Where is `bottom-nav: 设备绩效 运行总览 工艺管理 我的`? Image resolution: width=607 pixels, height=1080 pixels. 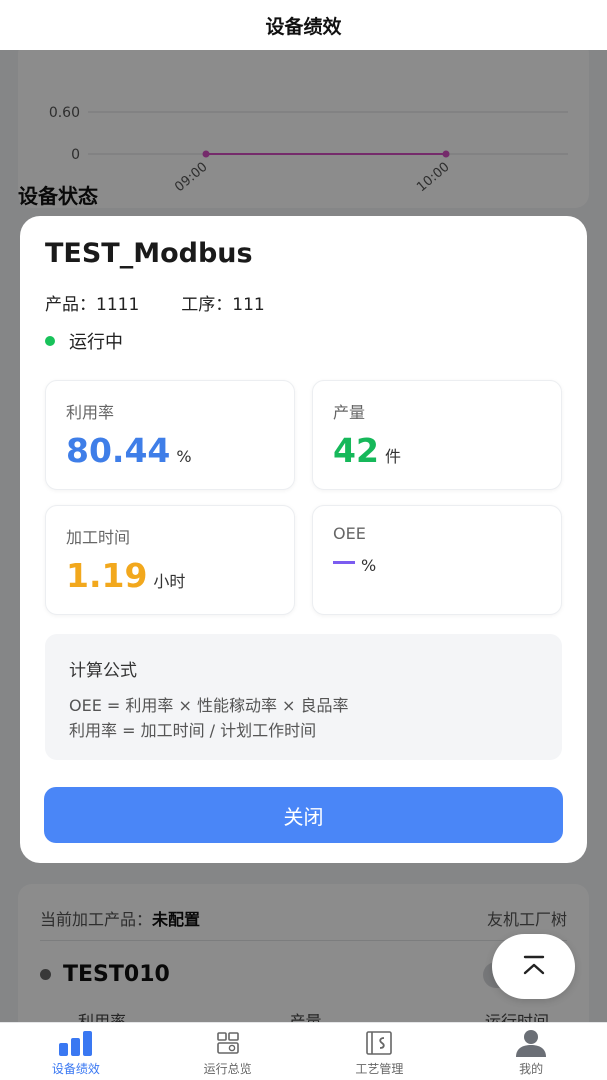 bottom-nav: 设备绩效 运行总览 工艺管理 我的 is located at coordinates (303, 1051).